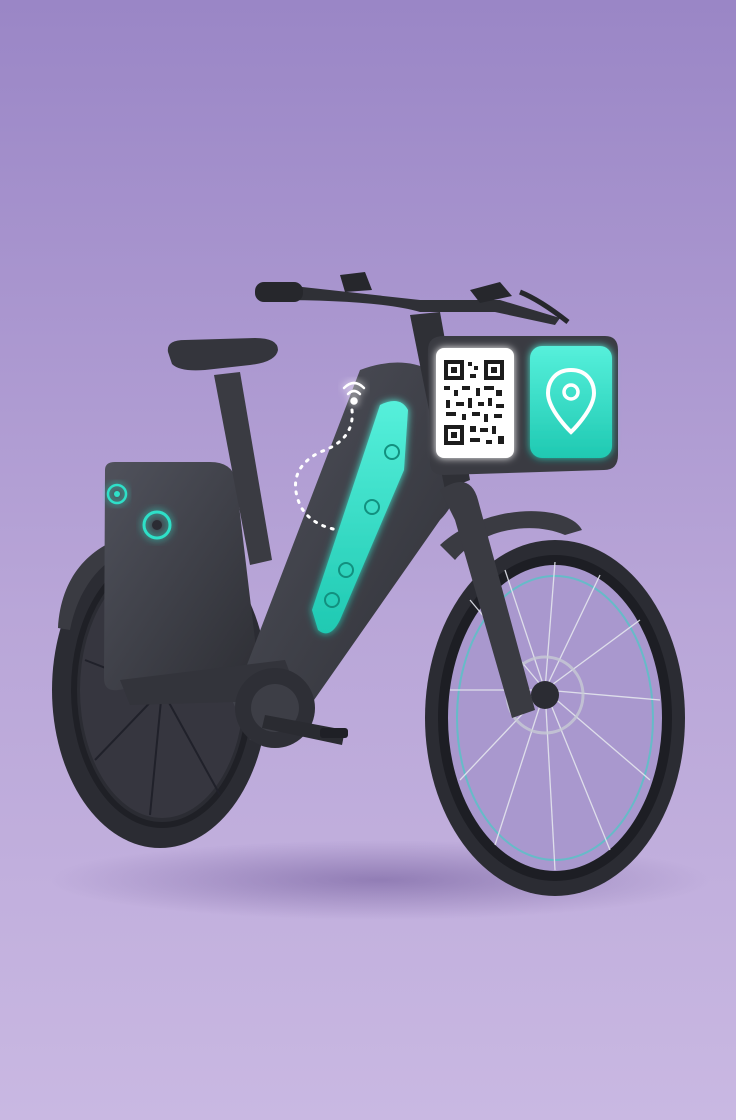  I want to click on front-wheel, so click(555, 718).